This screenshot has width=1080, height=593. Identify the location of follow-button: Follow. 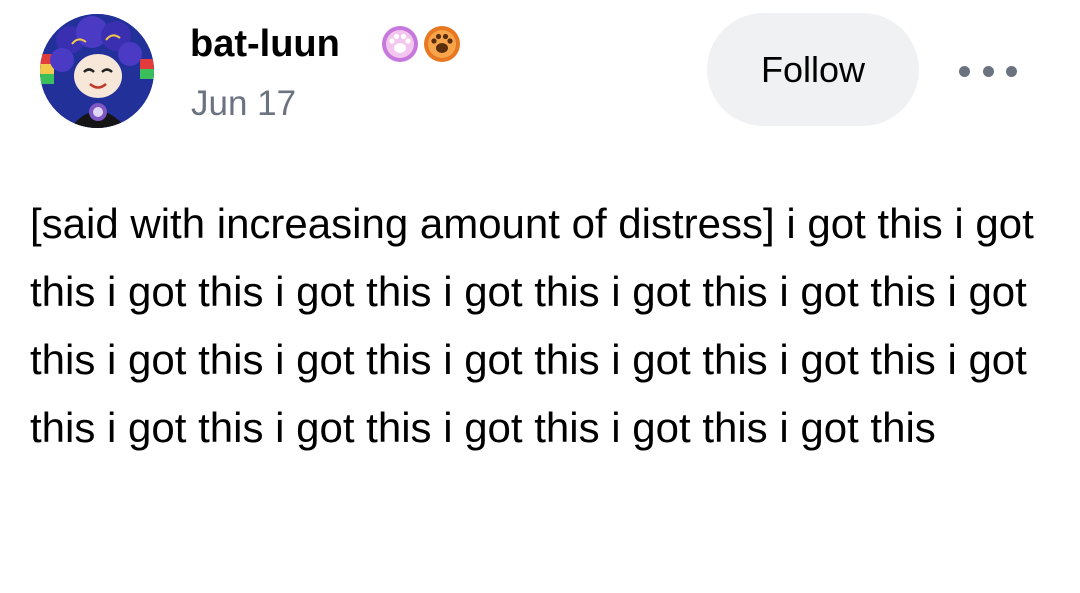
(813, 69).